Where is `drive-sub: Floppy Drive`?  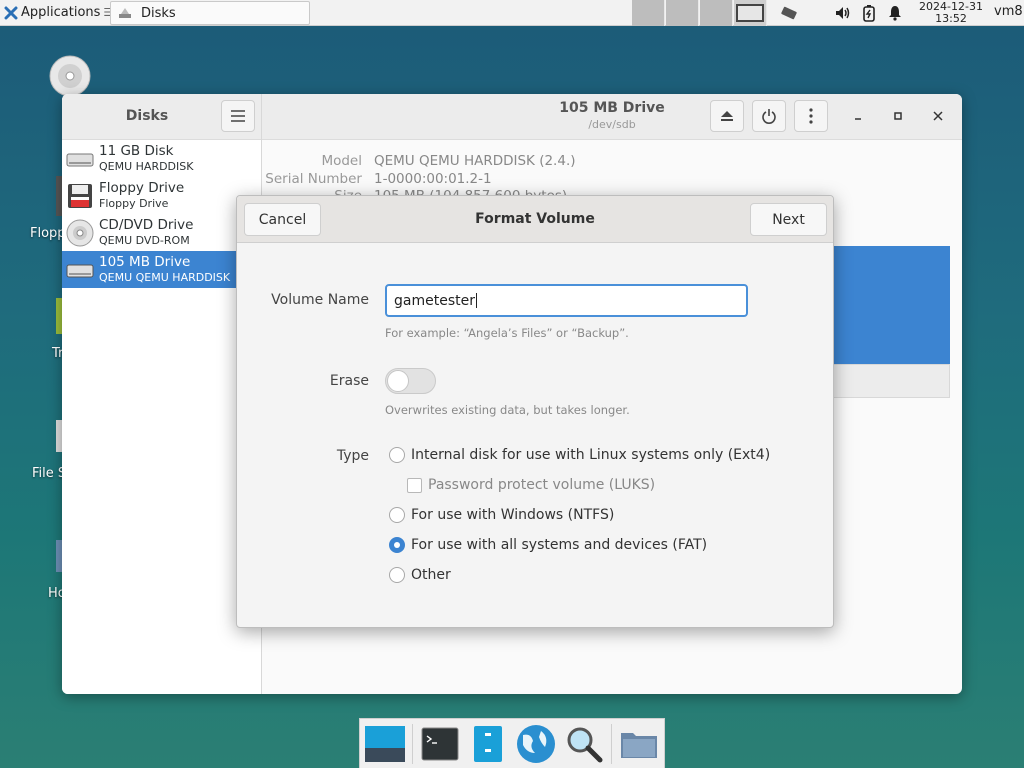 drive-sub: Floppy Drive is located at coordinates (134, 203).